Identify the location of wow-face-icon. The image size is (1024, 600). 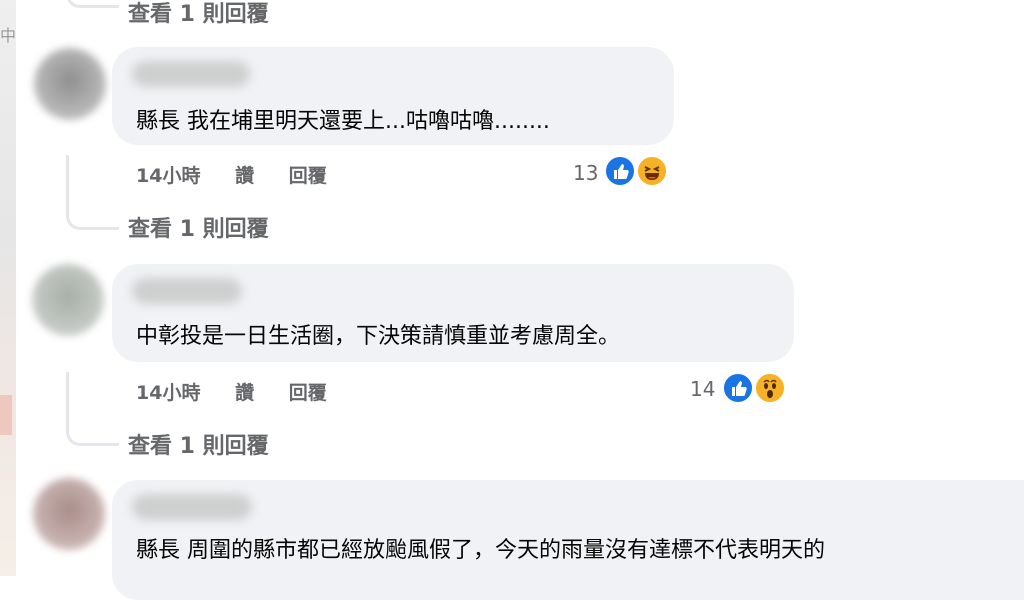
(770, 388).